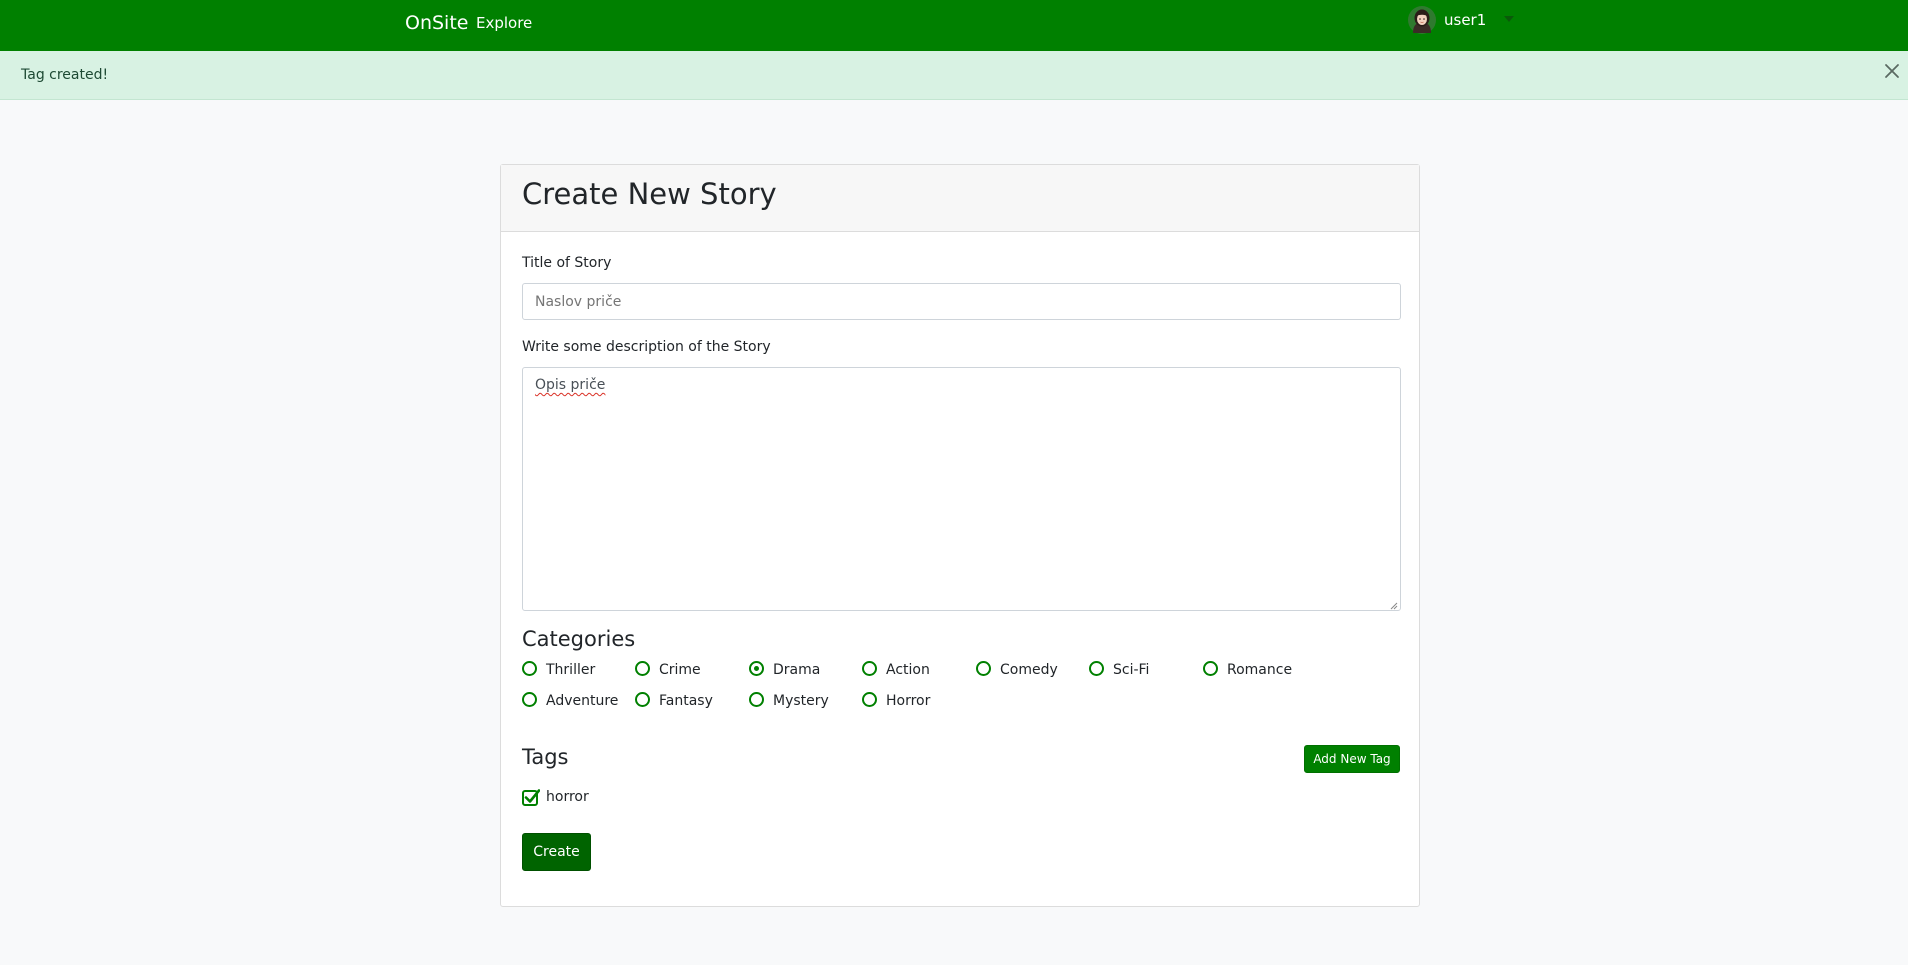 The height and width of the screenshot is (965, 1908). Describe the element at coordinates (1131, 670) in the screenshot. I see `category-label: Sci-Fi` at that location.